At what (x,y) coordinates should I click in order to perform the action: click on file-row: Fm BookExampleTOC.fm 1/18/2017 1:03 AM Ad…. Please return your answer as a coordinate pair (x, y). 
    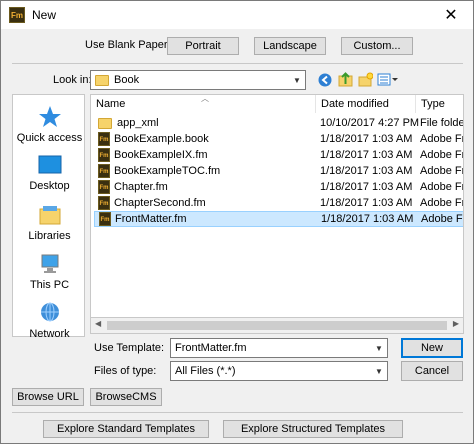
    Looking at the image, I should click on (278, 171).